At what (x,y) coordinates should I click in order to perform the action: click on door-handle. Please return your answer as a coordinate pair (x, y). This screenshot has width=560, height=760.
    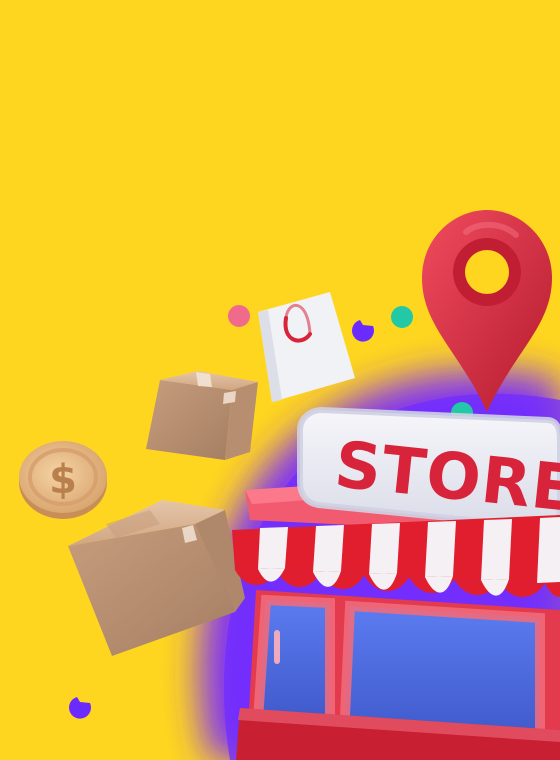
    Looking at the image, I should click on (277, 647).